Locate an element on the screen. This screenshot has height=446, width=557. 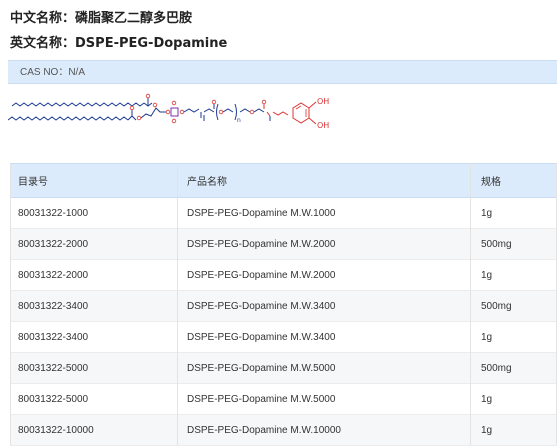
chemical-structure-image: n OH OH is located at coordinates (168, 111).